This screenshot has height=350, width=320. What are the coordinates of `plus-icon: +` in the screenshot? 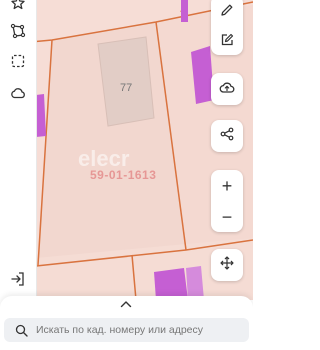 It's located at (227, 185).